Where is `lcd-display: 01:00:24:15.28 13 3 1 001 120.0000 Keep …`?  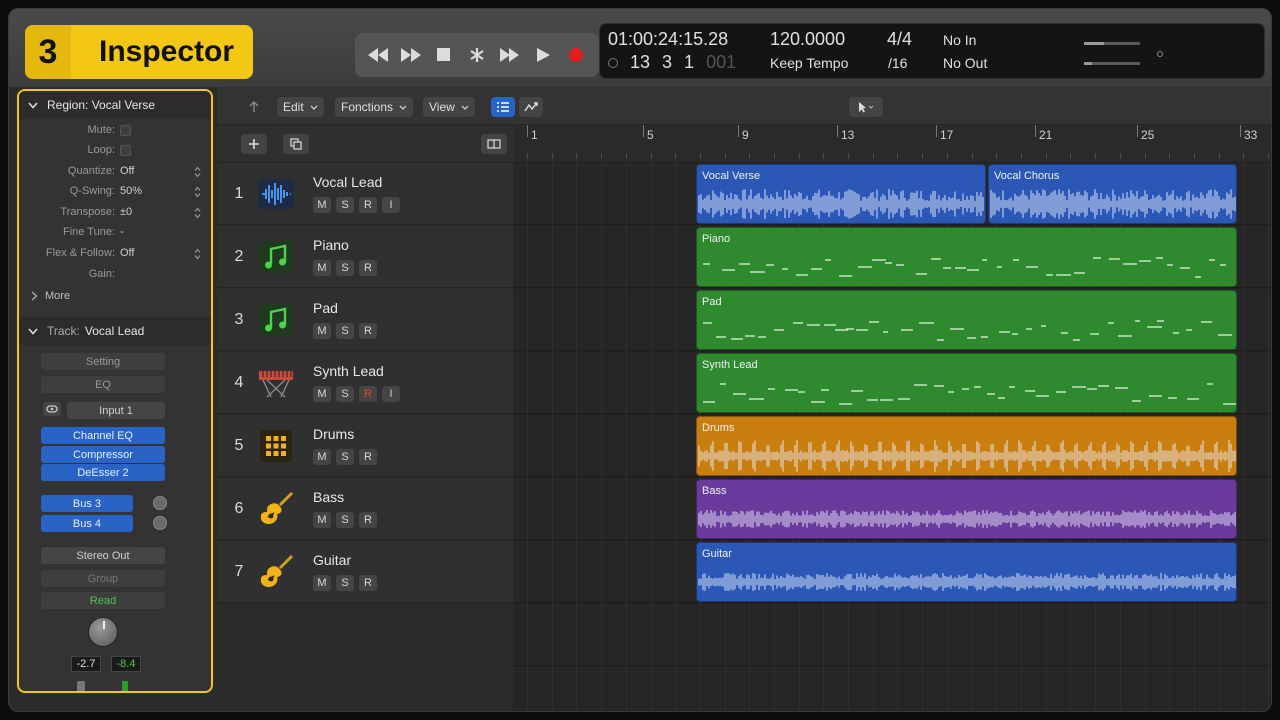
lcd-display: 01:00:24:15.28 13 3 1 001 120.0000 Keep … is located at coordinates (932, 51).